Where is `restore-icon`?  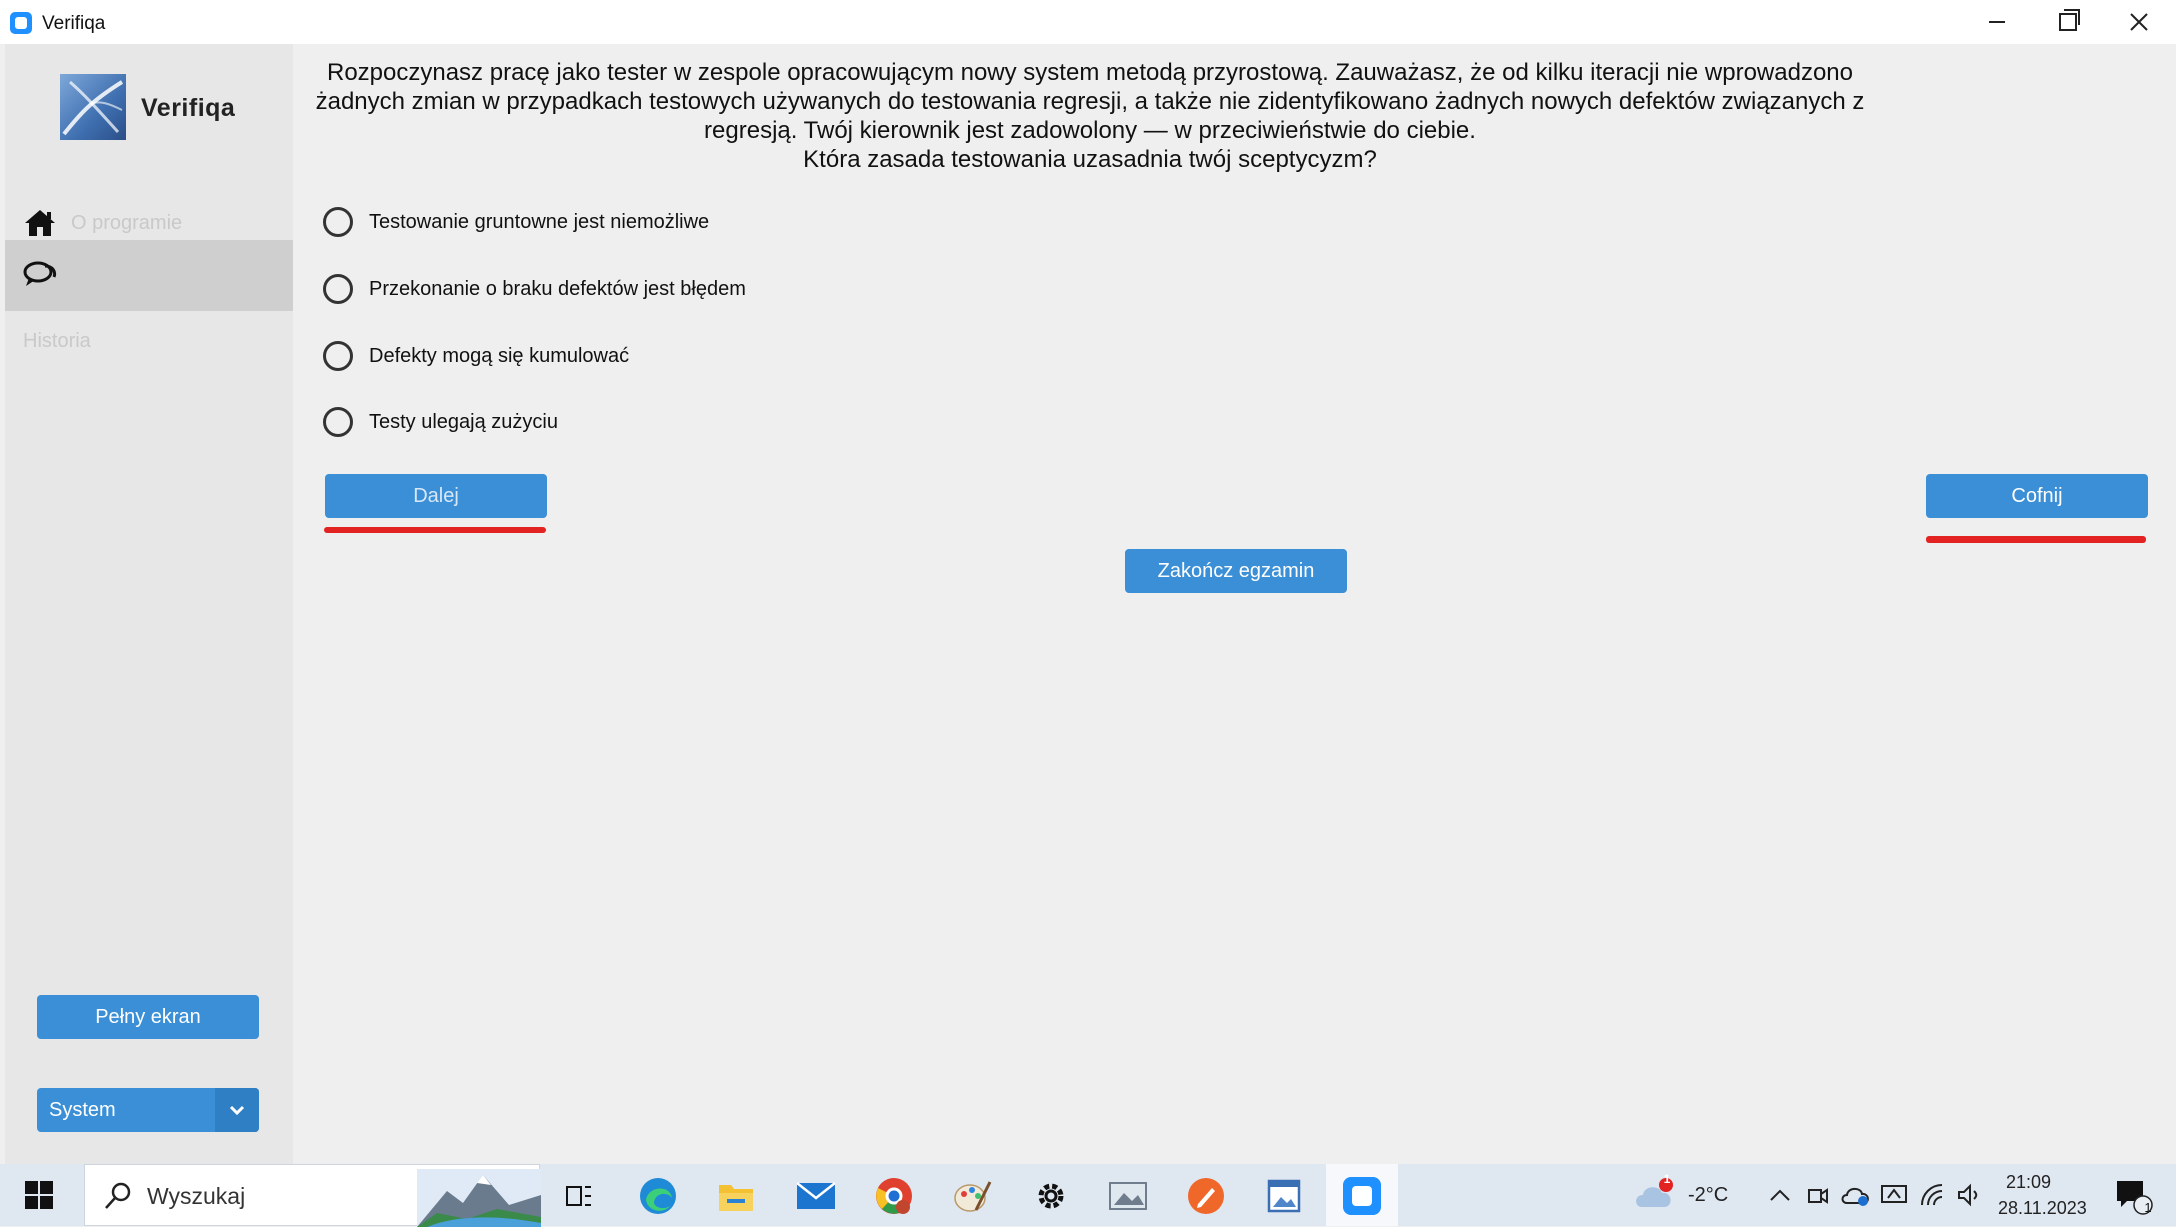
restore-icon is located at coordinates (2069, 20).